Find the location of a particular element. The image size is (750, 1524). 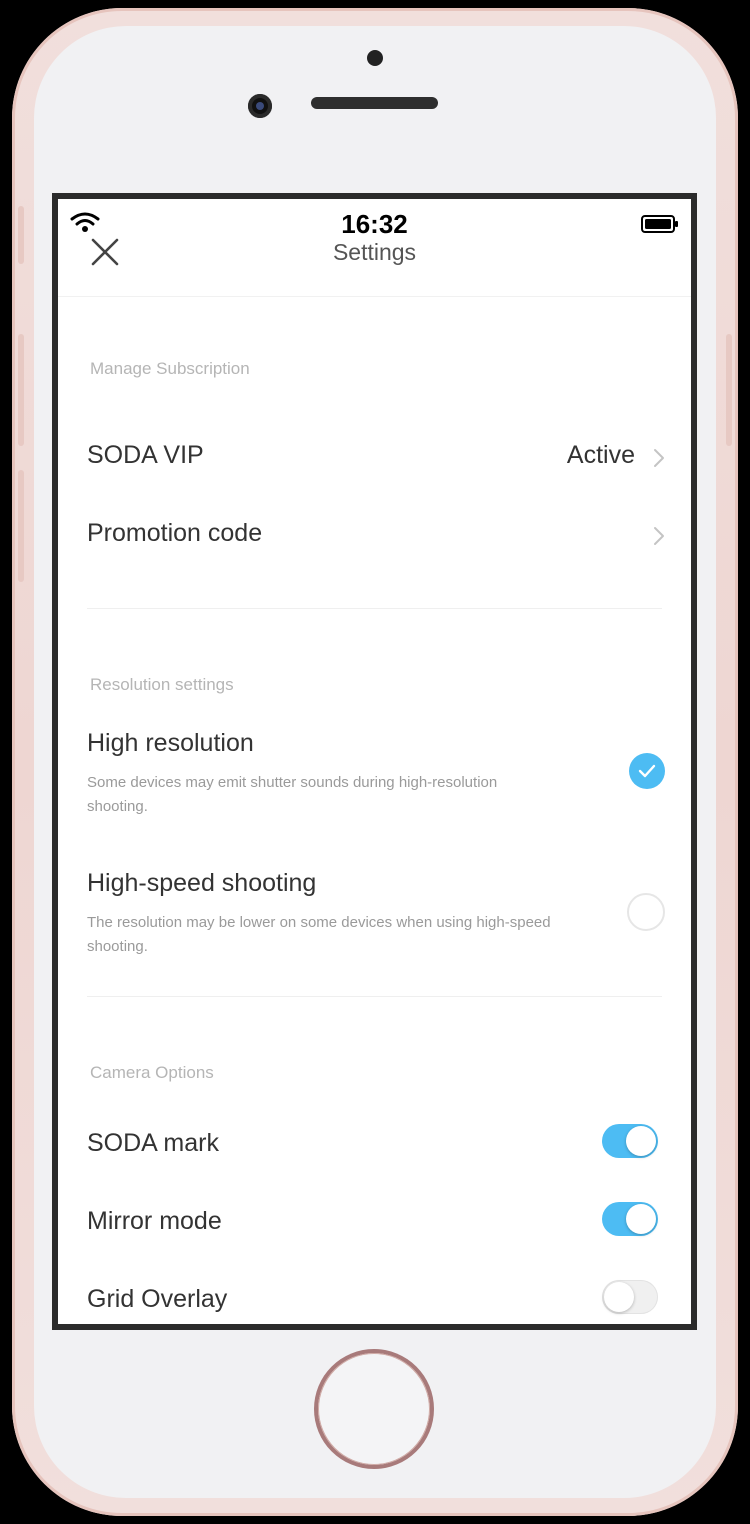

promotion-code-label: Promotion code is located at coordinates (175, 533).